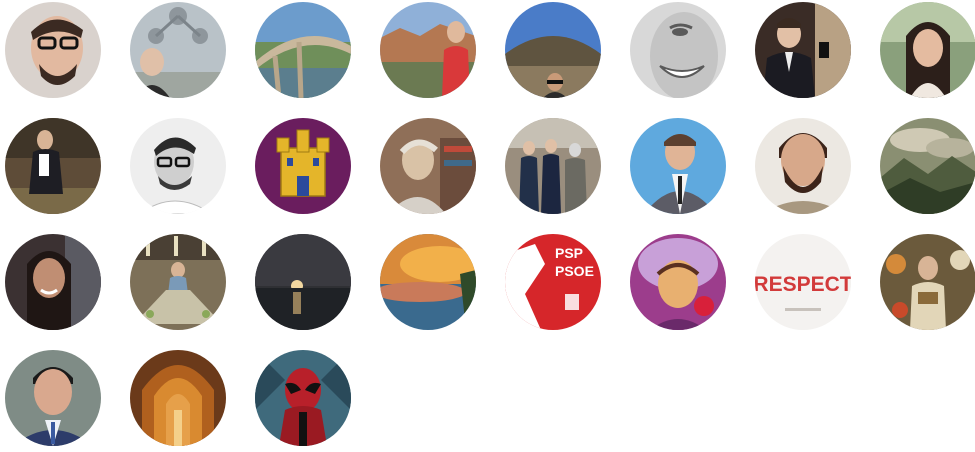  Describe the element at coordinates (574, 271) in the screenshot. I see `psoe-text-2: PSOE` at that location.